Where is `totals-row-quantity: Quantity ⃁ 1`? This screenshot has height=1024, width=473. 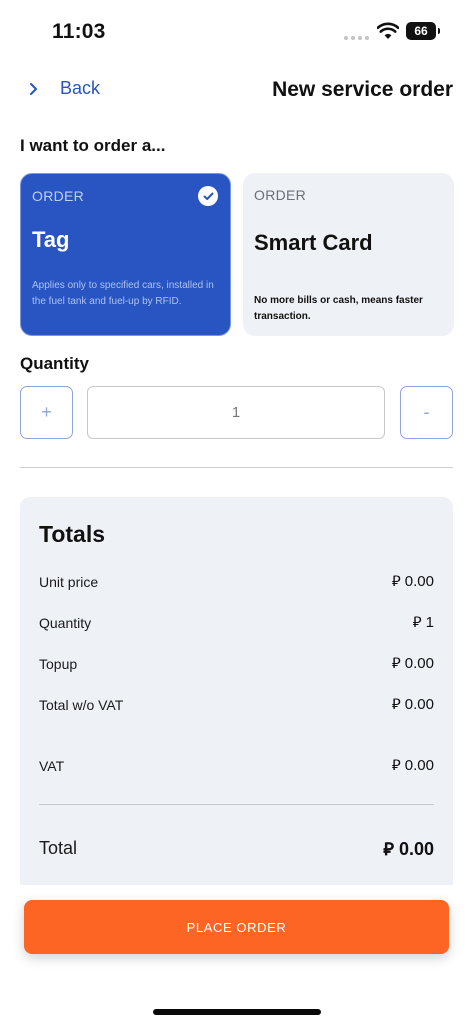
totals-row-quantity: Quantity ⃁ 1 is located at coordinates (236, 622).